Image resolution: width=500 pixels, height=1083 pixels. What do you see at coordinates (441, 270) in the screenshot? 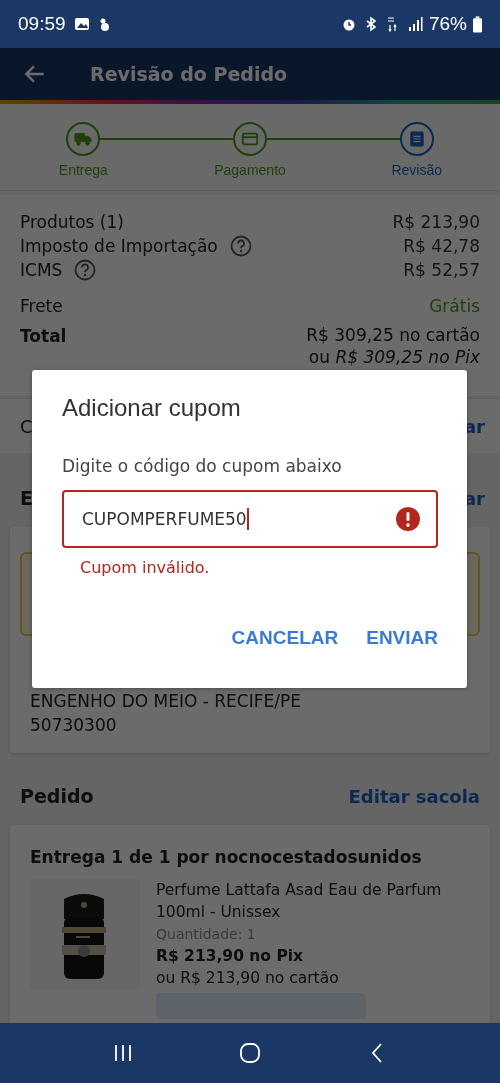
I see `summary-value: R$ 52,57` at bounding box center [441, 270].